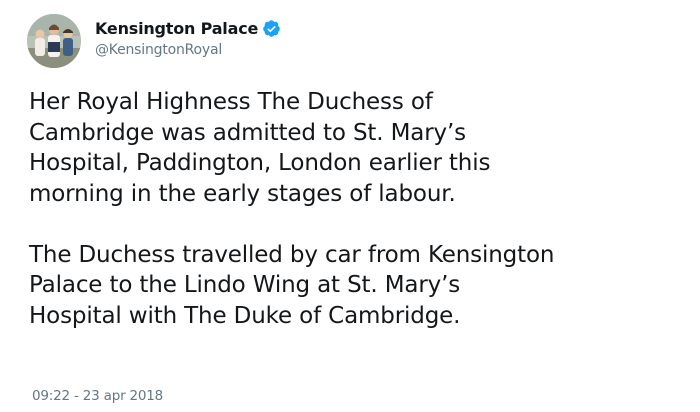  What do you see at coordinates (176, 28) in the screenshot?
I see `author-display-name: Kensington Palace` at bounding box center [176, 28].